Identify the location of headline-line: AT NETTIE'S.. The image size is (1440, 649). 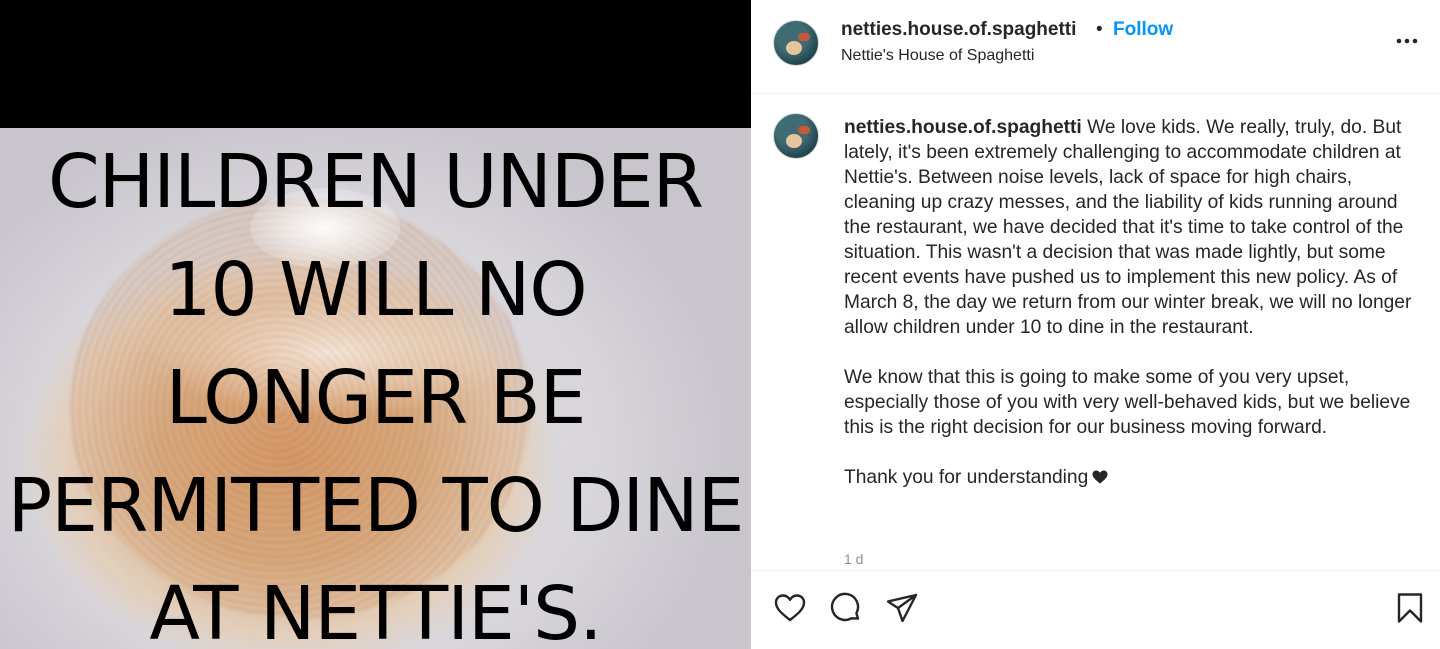
(375, 610).